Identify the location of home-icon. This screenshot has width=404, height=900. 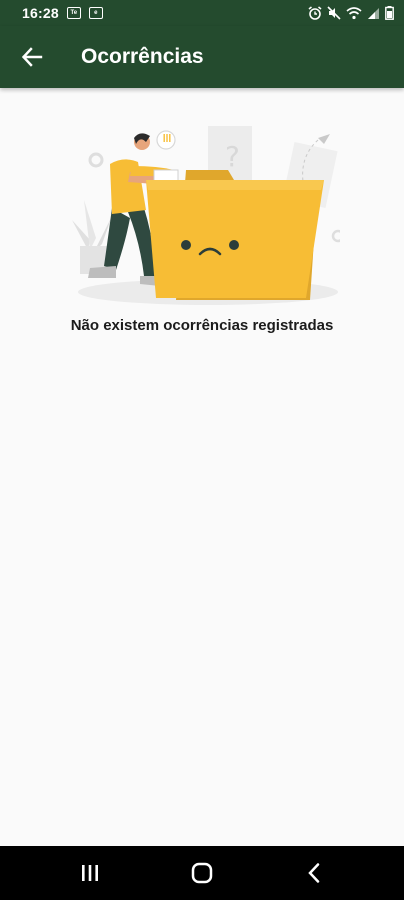
(202, 873).